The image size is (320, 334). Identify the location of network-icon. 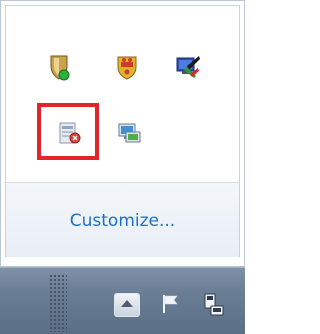
(129, 133).